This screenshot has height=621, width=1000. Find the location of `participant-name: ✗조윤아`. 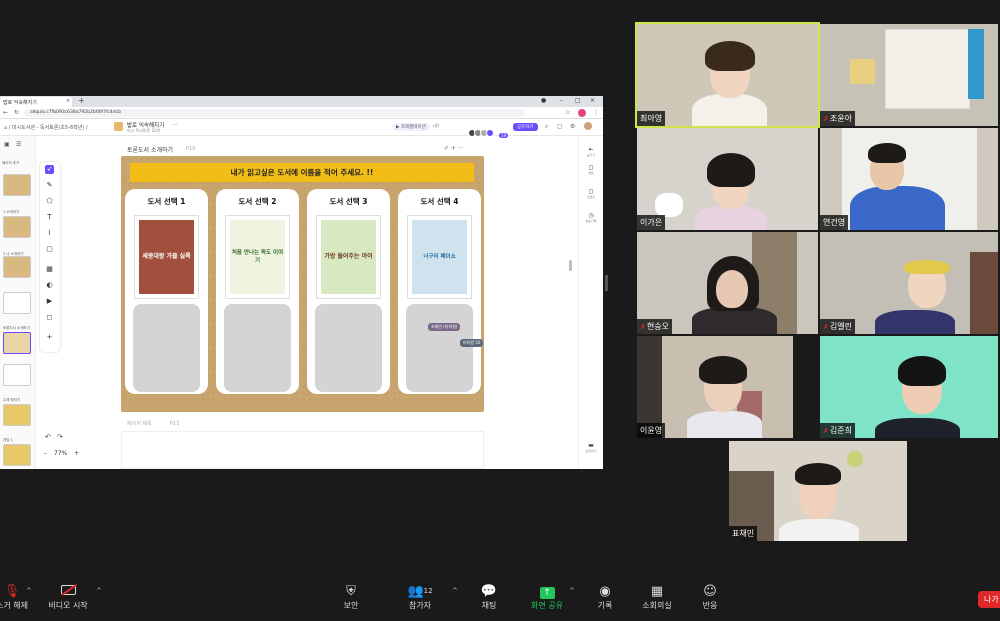

participant-name: ✗조윤아 is located at coordinates (837, 118).